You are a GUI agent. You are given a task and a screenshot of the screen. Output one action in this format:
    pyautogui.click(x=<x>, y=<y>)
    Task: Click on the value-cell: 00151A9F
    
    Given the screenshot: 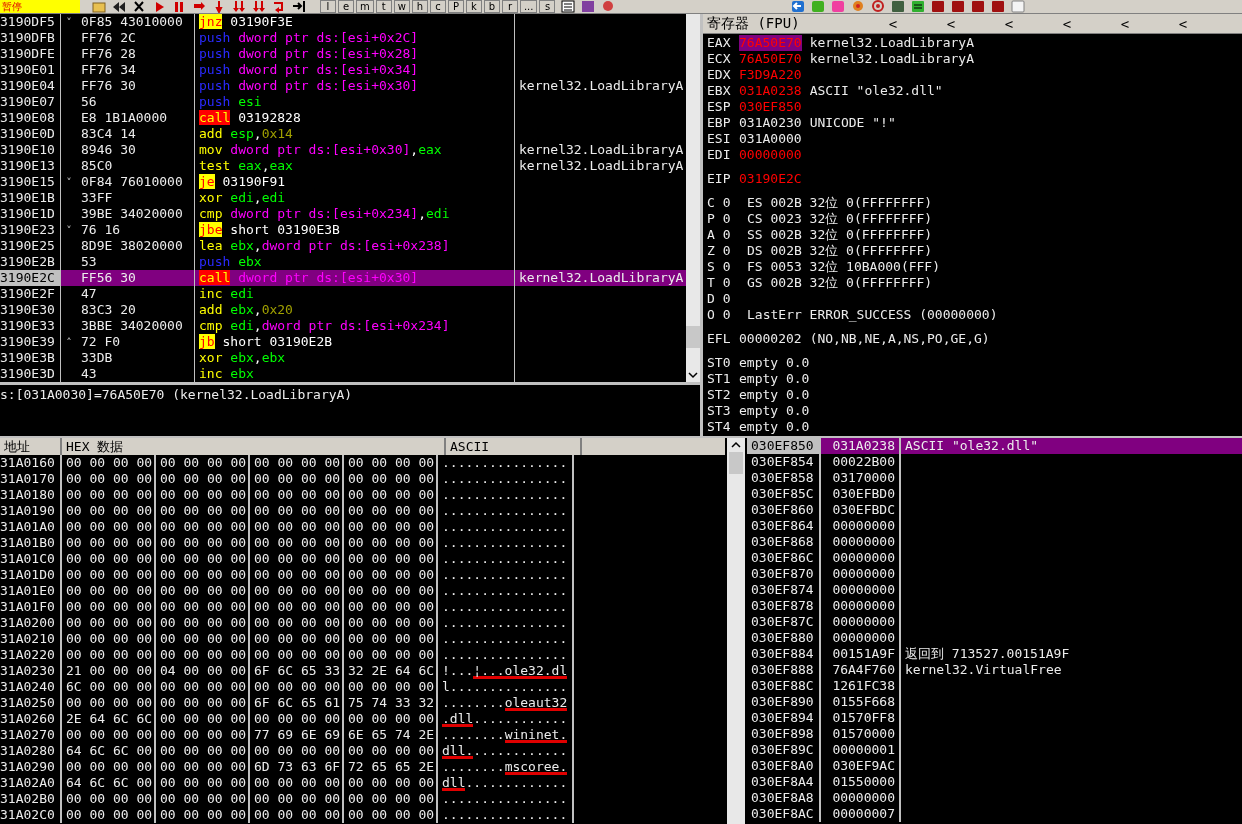 What is the action you would take?
    pyautogui.click(x=861, y=654)
    